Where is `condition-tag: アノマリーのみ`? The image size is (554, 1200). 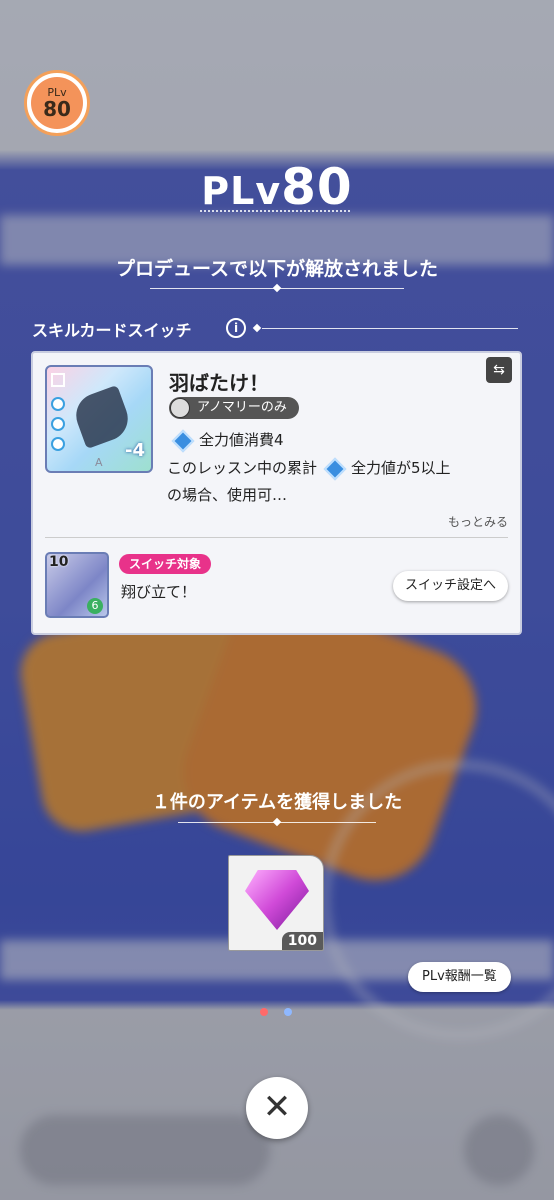
condition-tag: アノマリーのみ is located at coordinates (234, 408).